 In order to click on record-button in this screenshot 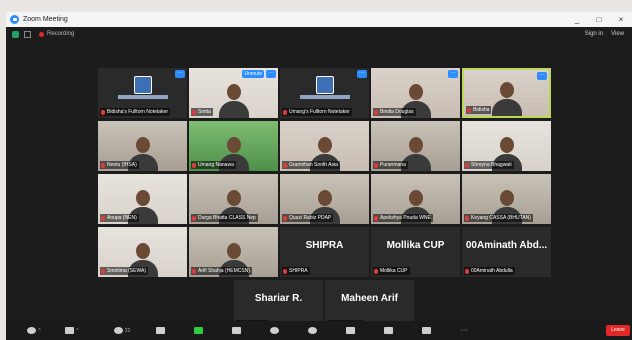, I will do `click(312, 331)`.